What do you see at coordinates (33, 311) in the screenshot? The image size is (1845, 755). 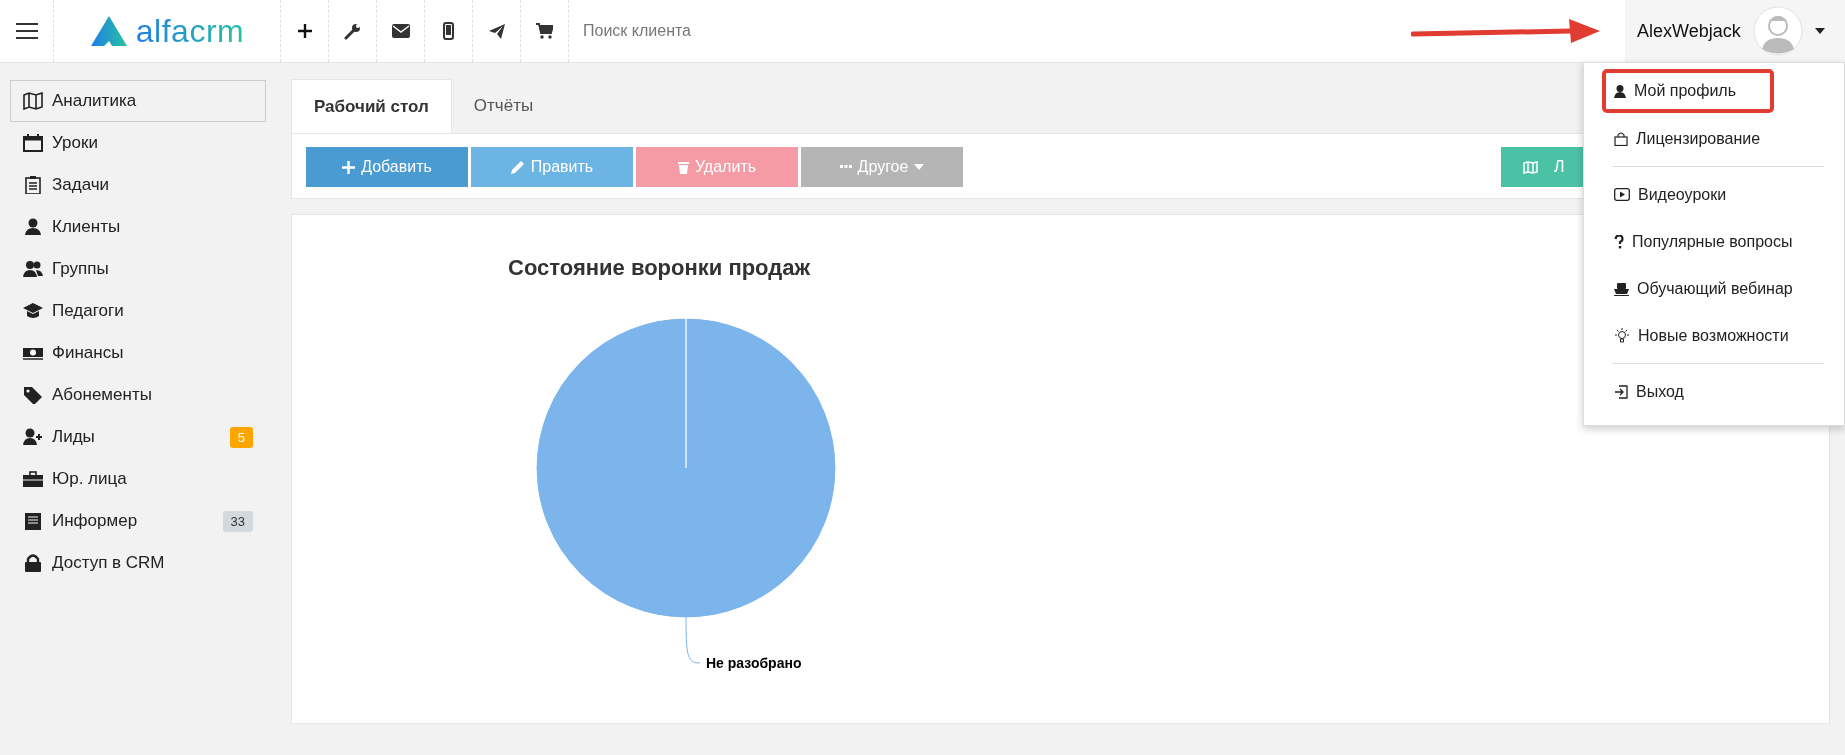 I see `graduation-cap-icon` at bounding box center [33, 311].